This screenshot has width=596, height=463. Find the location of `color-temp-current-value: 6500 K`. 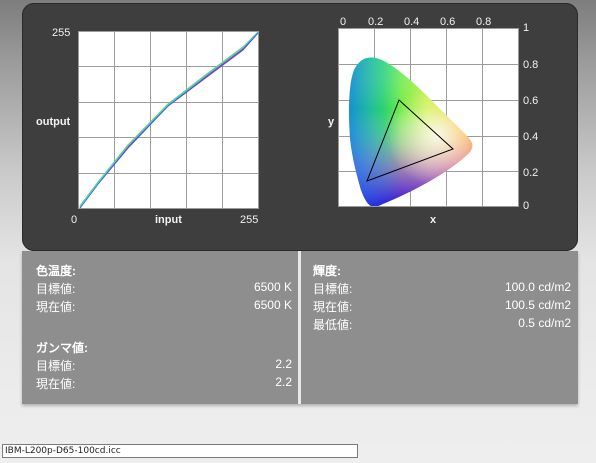

color-temp-current-value: 6500 K is located at coordinates (272, 305).